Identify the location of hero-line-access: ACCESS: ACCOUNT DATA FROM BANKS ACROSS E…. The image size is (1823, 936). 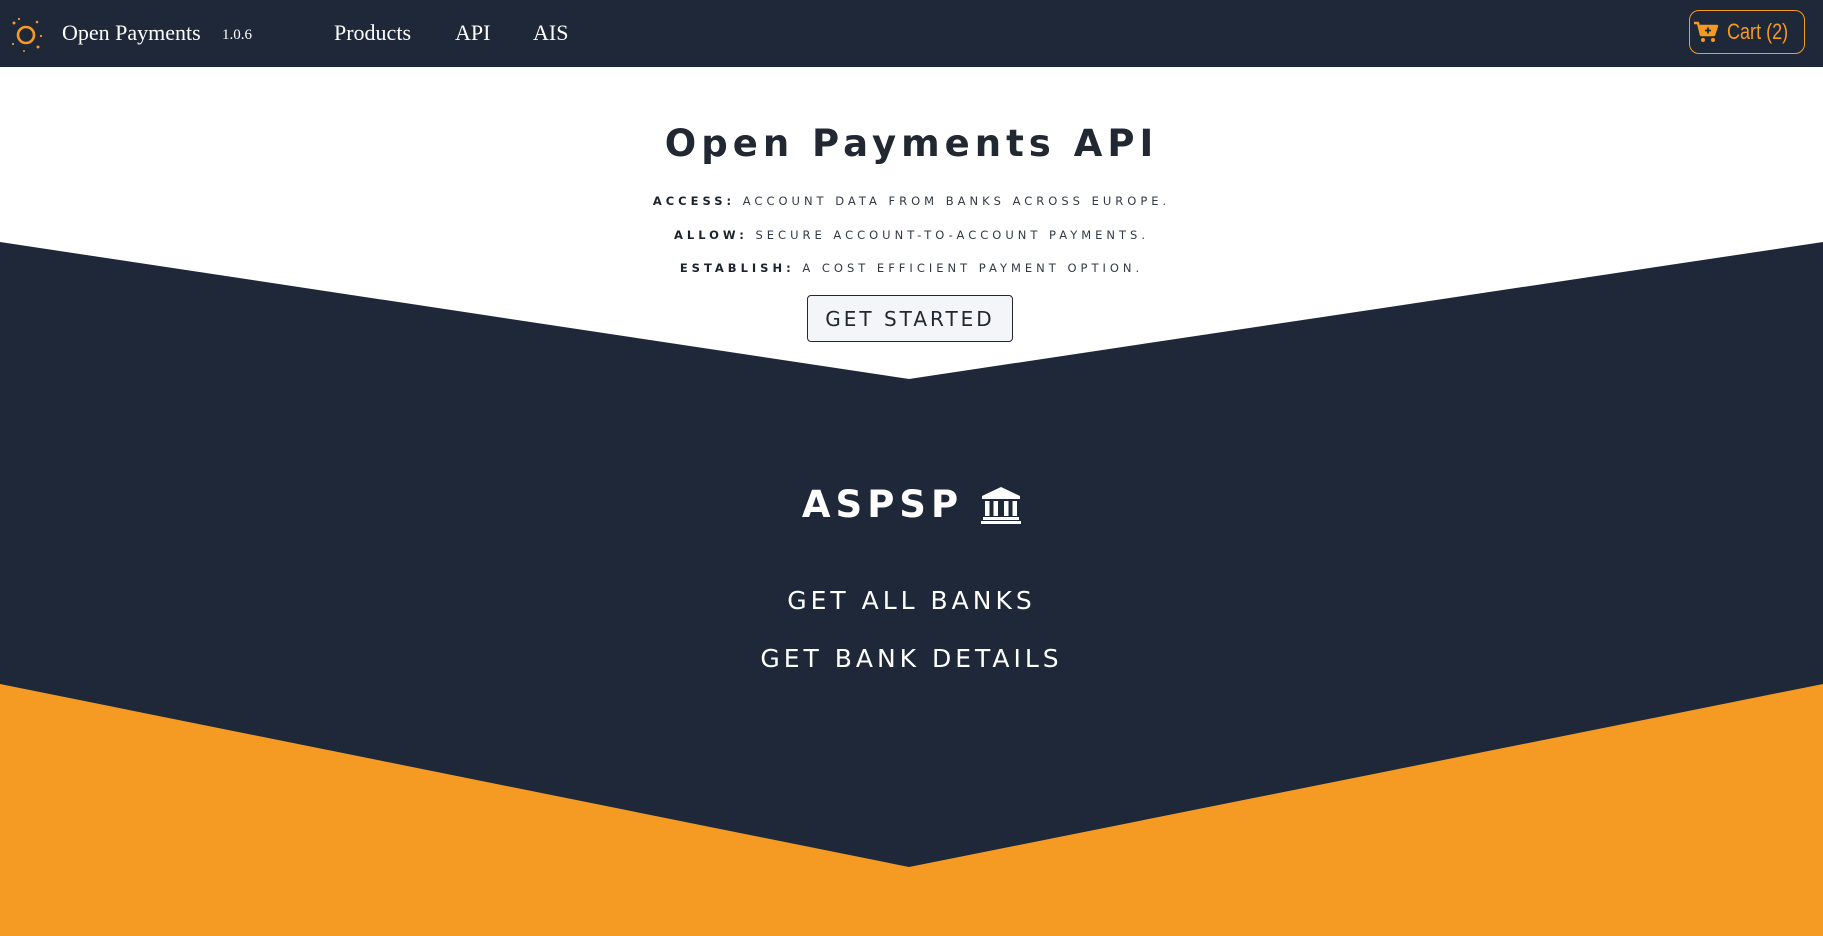
(911, 201).